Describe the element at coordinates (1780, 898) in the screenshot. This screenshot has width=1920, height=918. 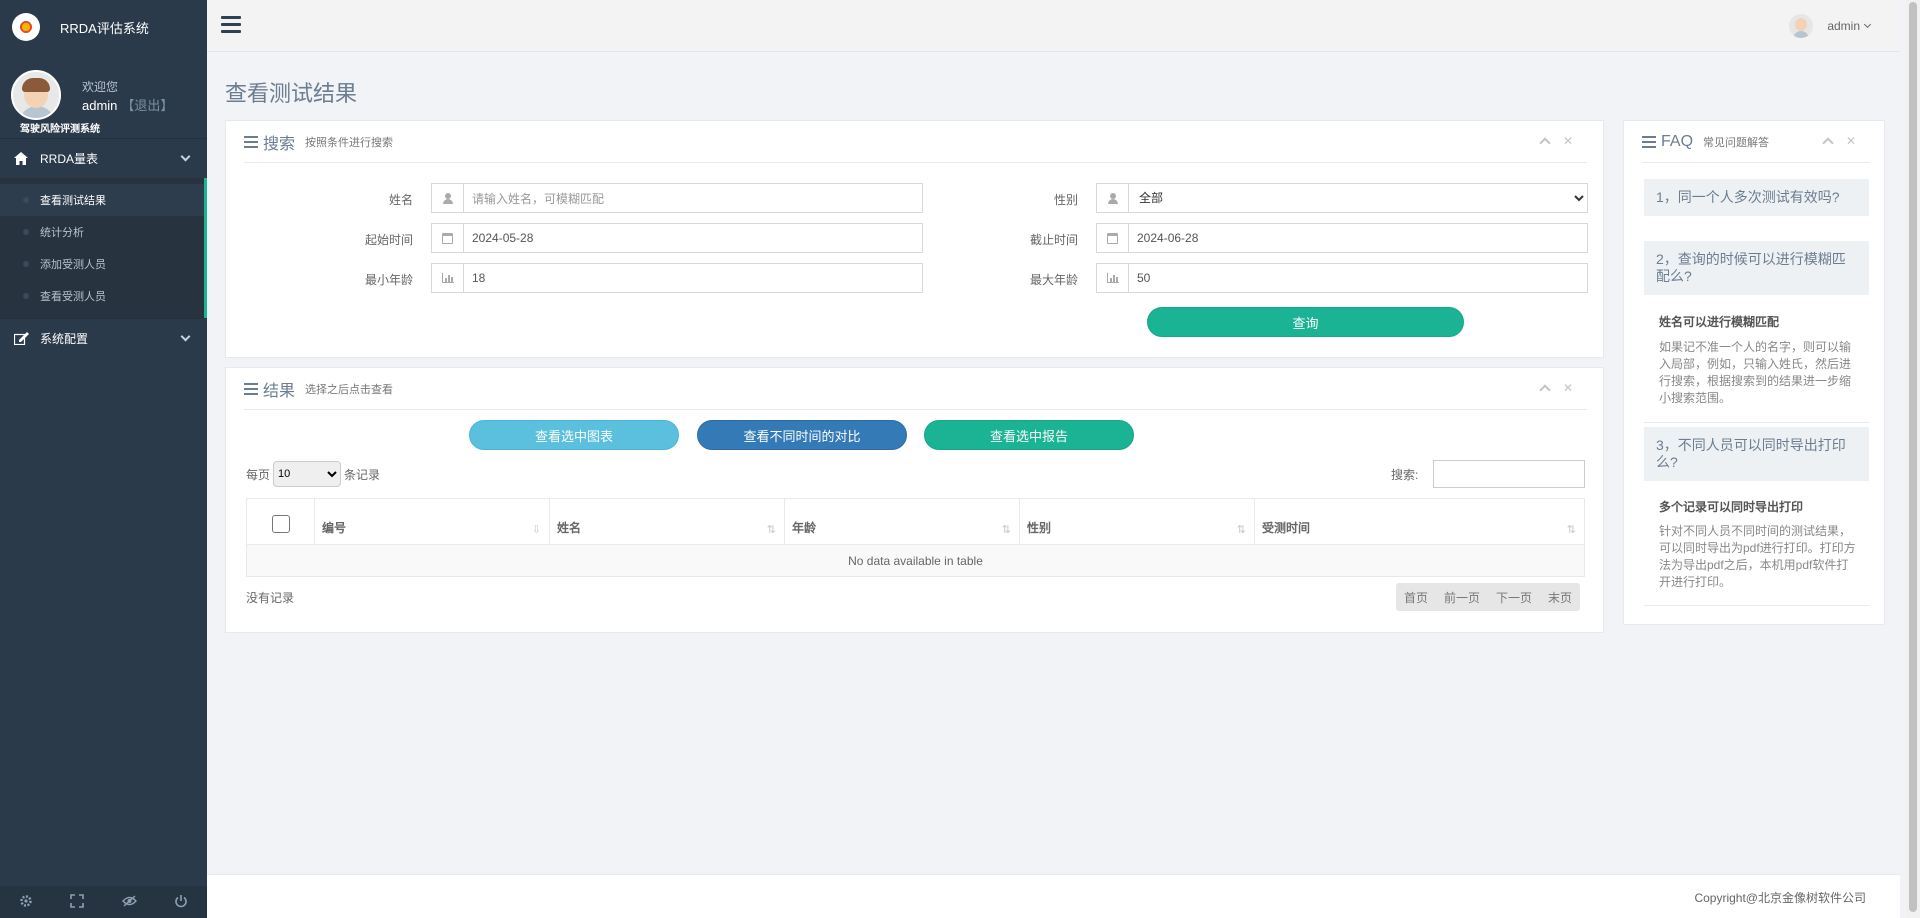
I see `copyright: Copyright@北京金像树软件公司` at that location.